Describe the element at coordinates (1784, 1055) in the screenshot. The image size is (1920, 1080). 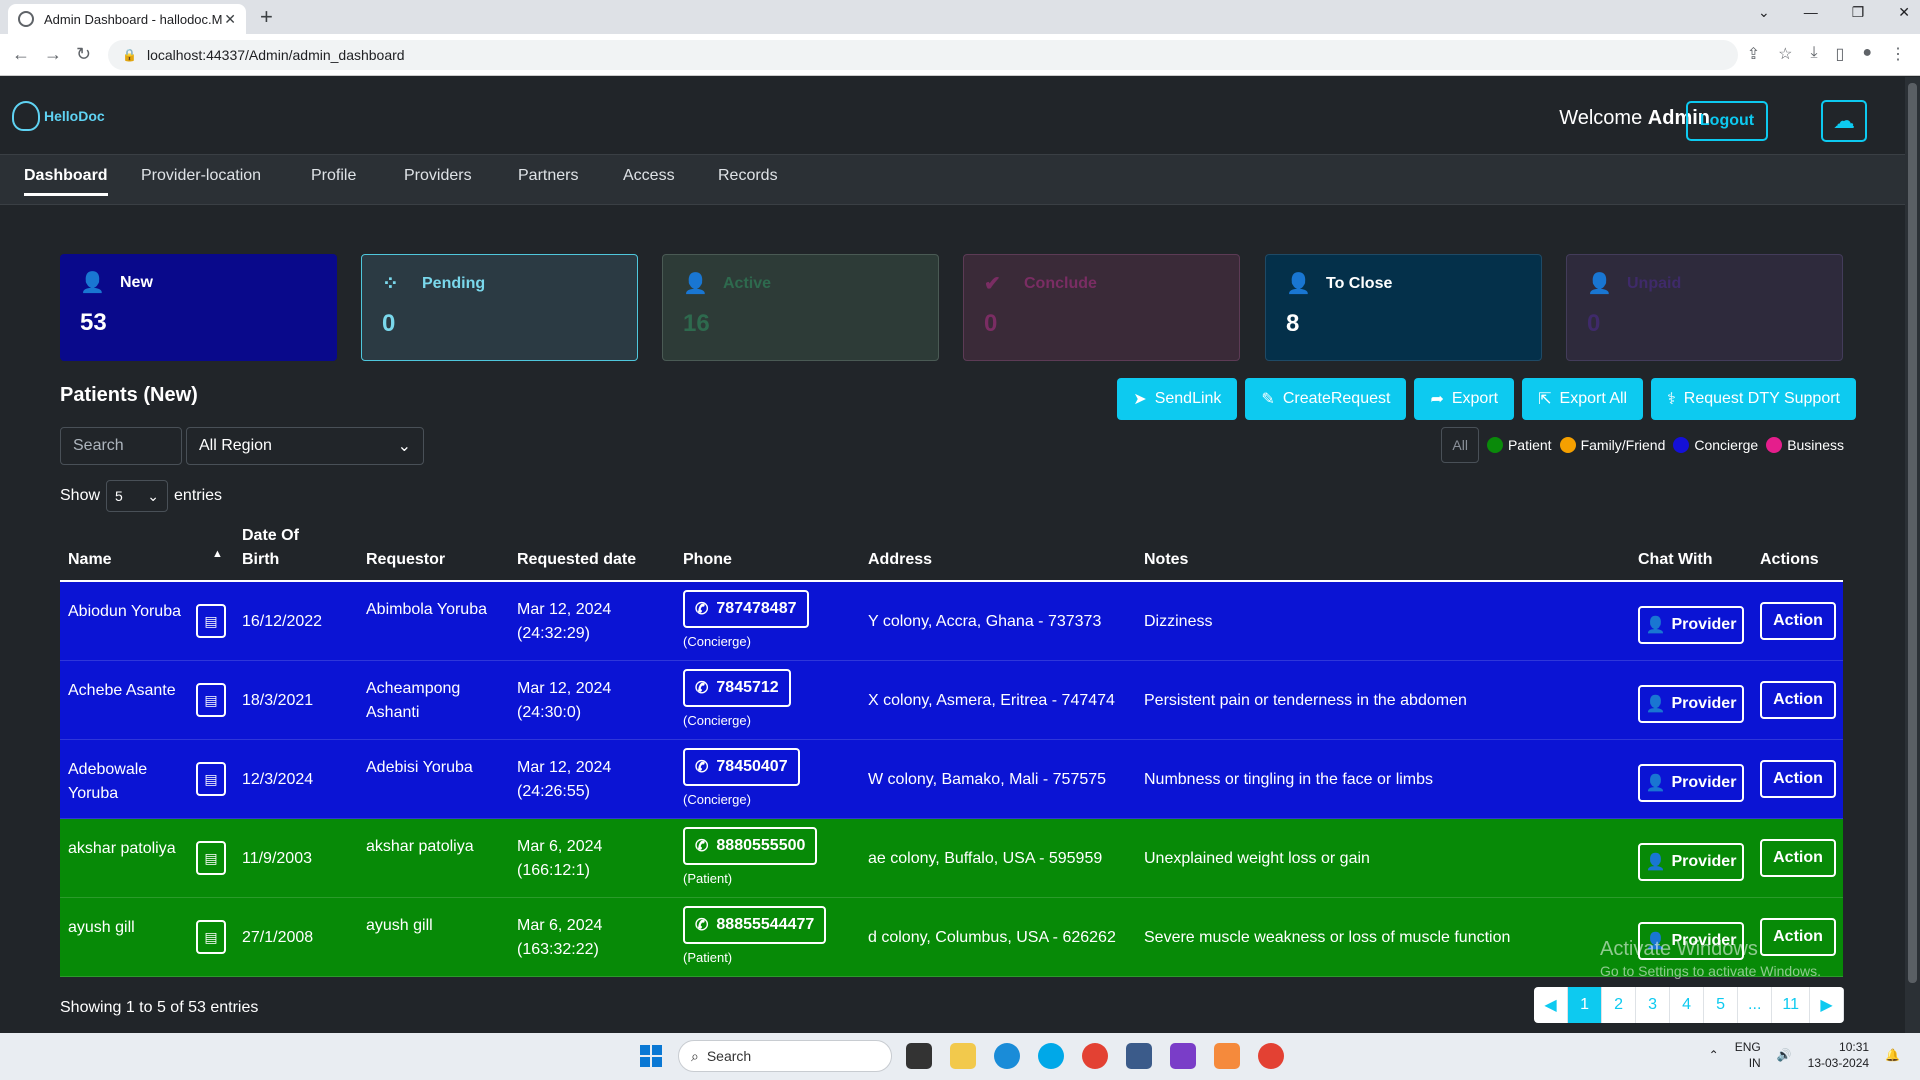
I see `network-volume-icon: 🔊` at that location.